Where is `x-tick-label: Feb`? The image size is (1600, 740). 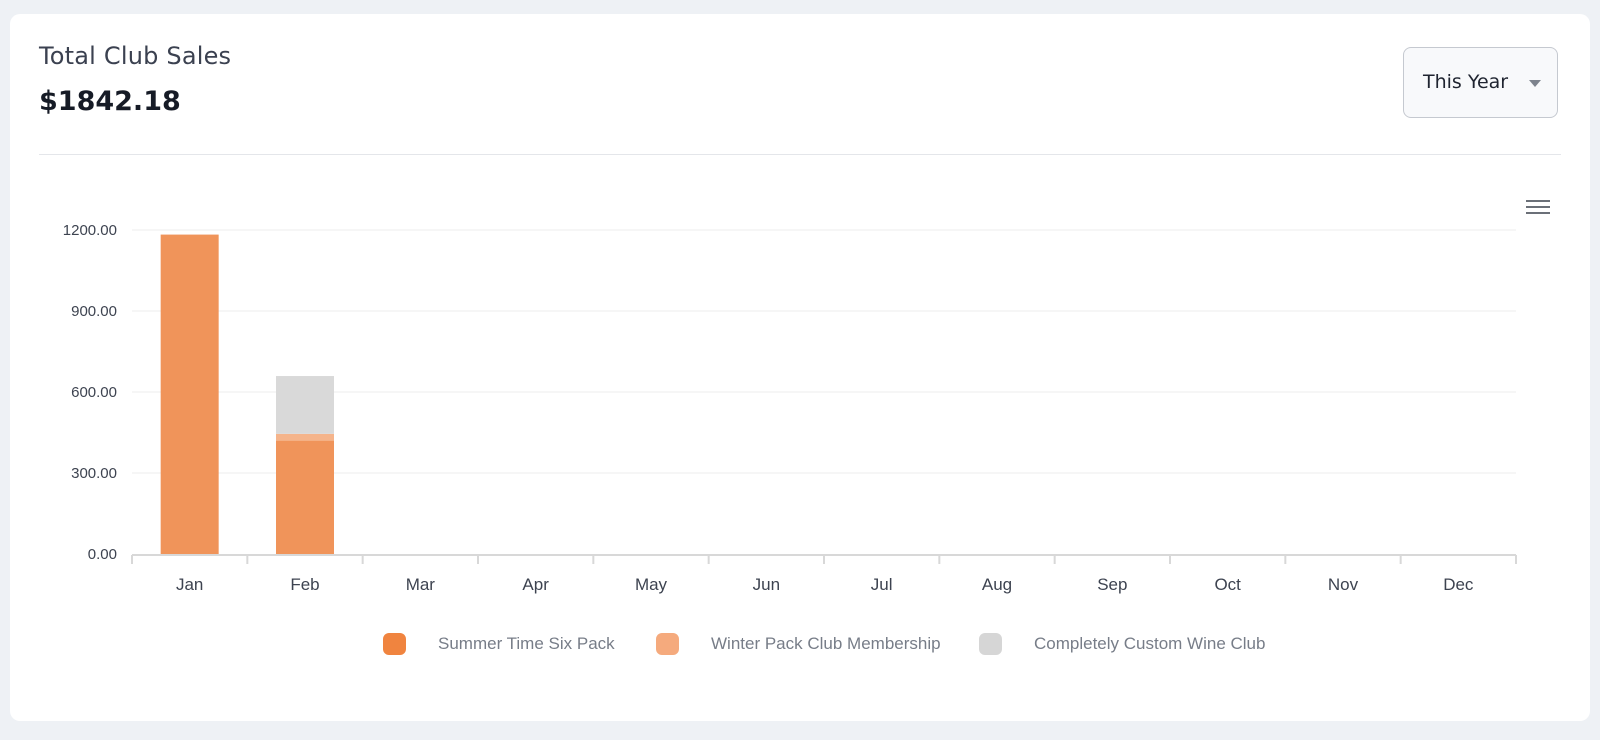 x-tick-label: Feb is located at coordinates (304, 584).